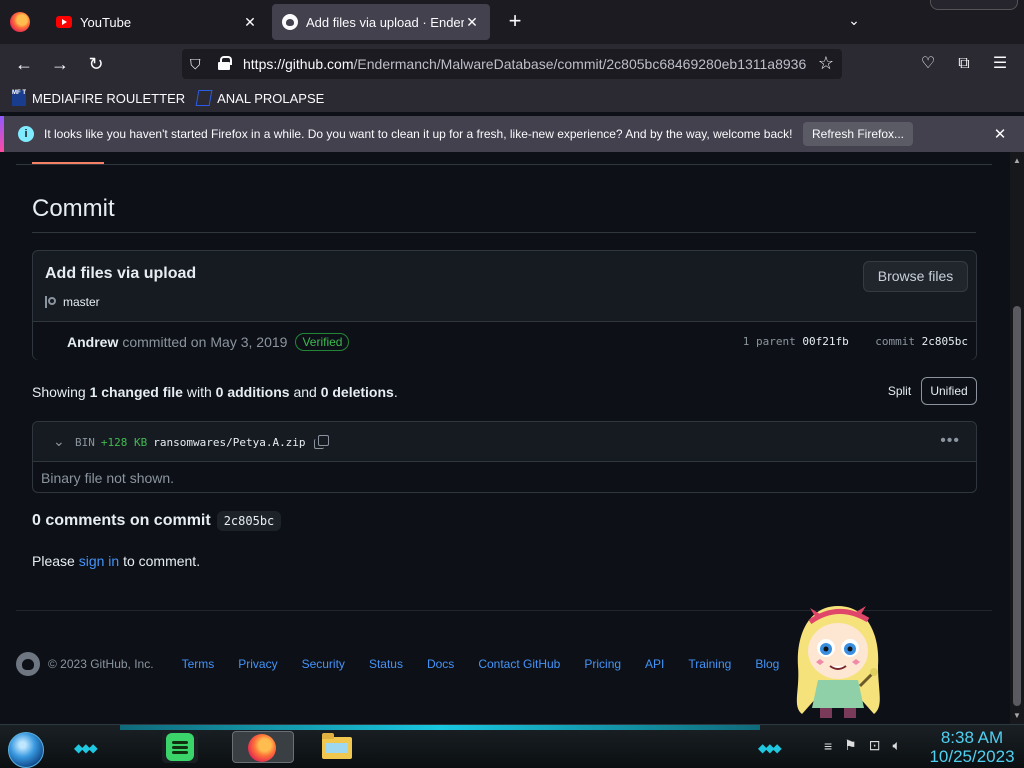  I want to click on commit-sha: 2c805bc, so click(944, 341).